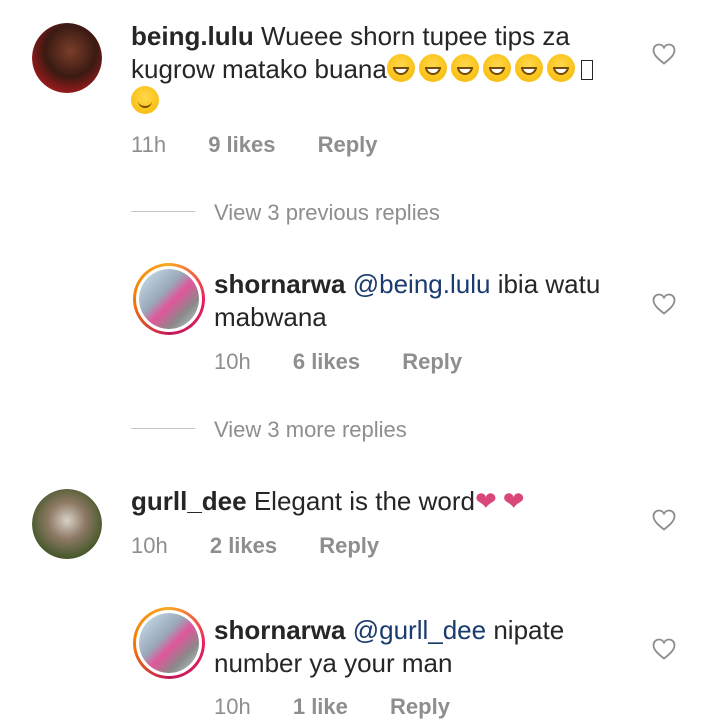 This screenshot has height=725, width=720. What do you see at coordinates (326, 362) in the screenshot?
I see `likes-count: 6 likes` at bounding box center [326, 362].